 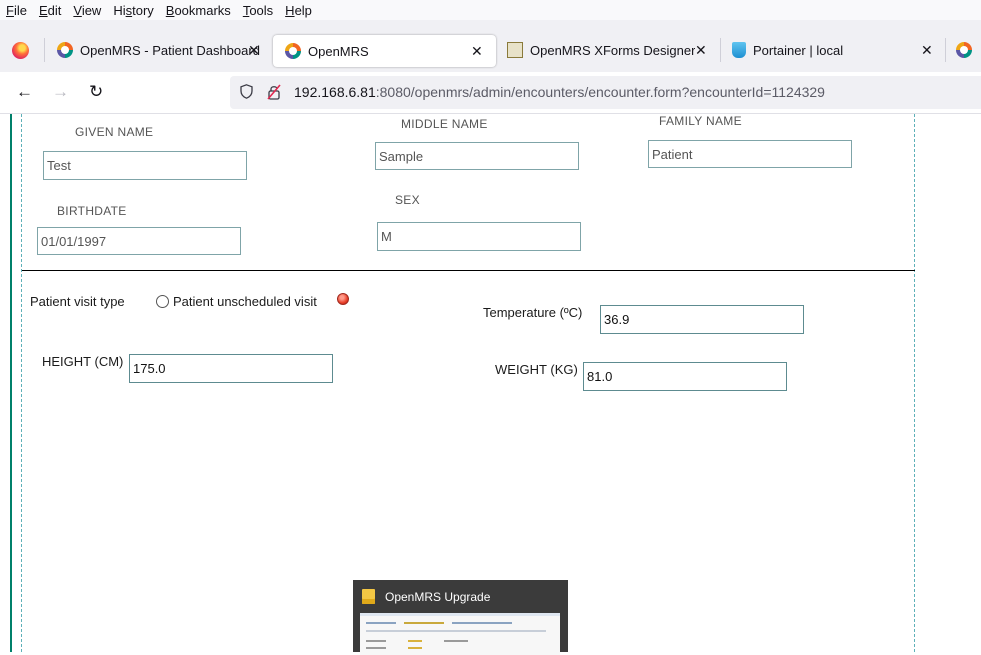 I want to click on menu-file: File, so click(x=16, y=10).